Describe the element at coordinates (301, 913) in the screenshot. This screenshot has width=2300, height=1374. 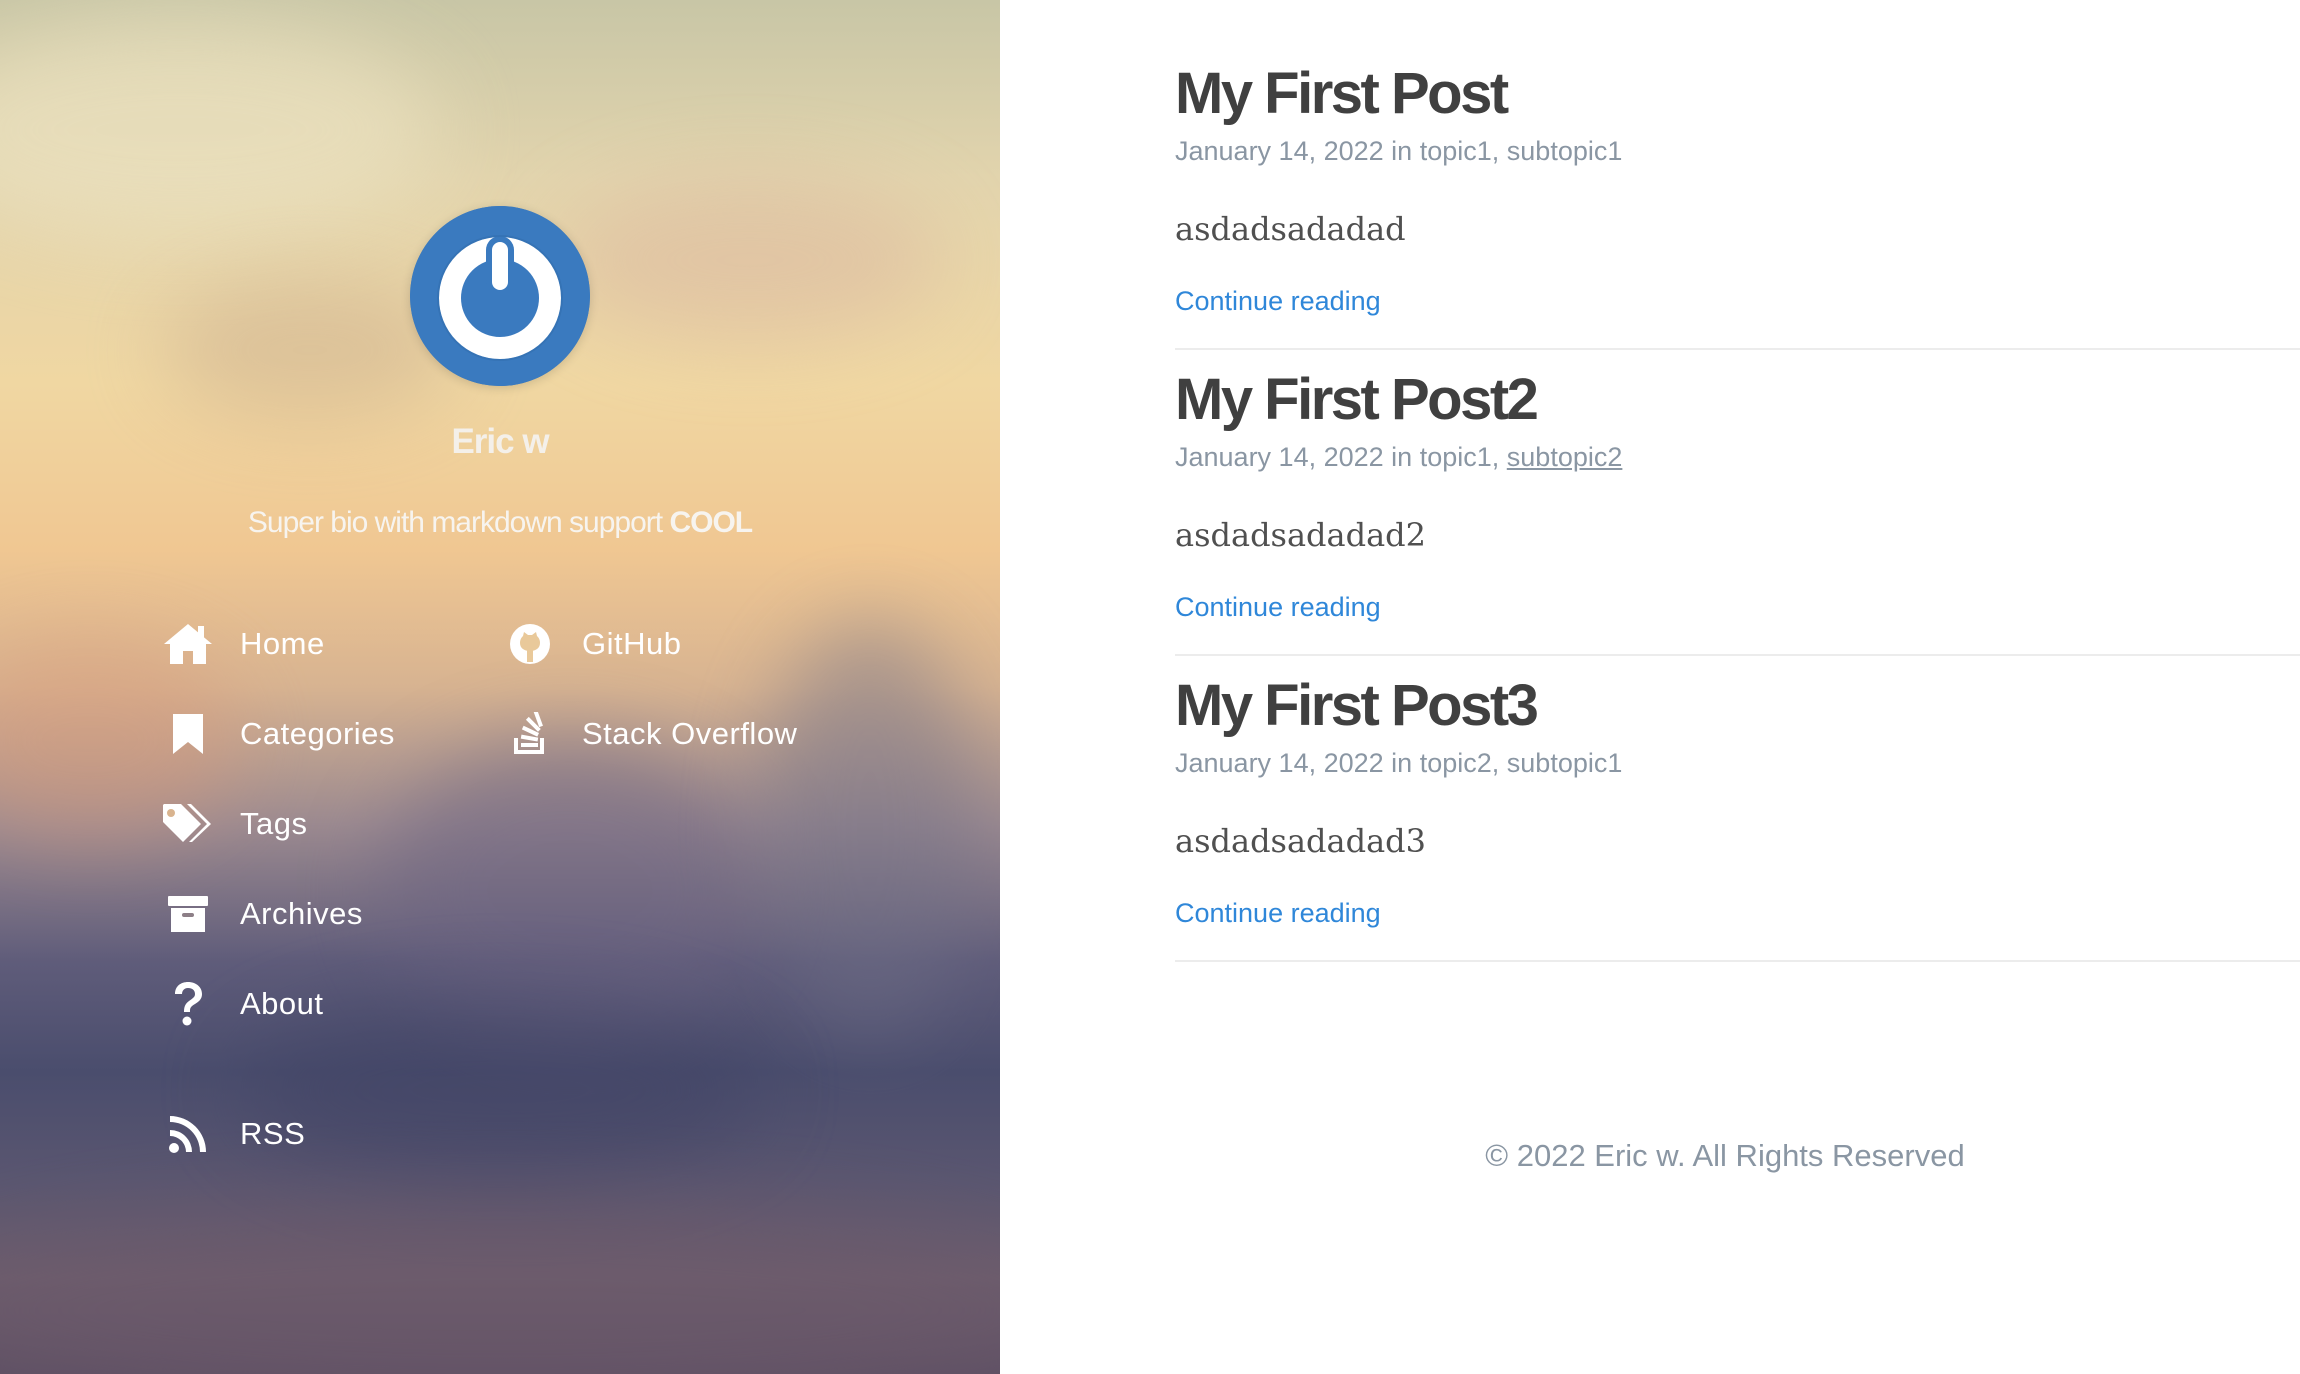
I see `nav-archives-label: Archives` at that location.